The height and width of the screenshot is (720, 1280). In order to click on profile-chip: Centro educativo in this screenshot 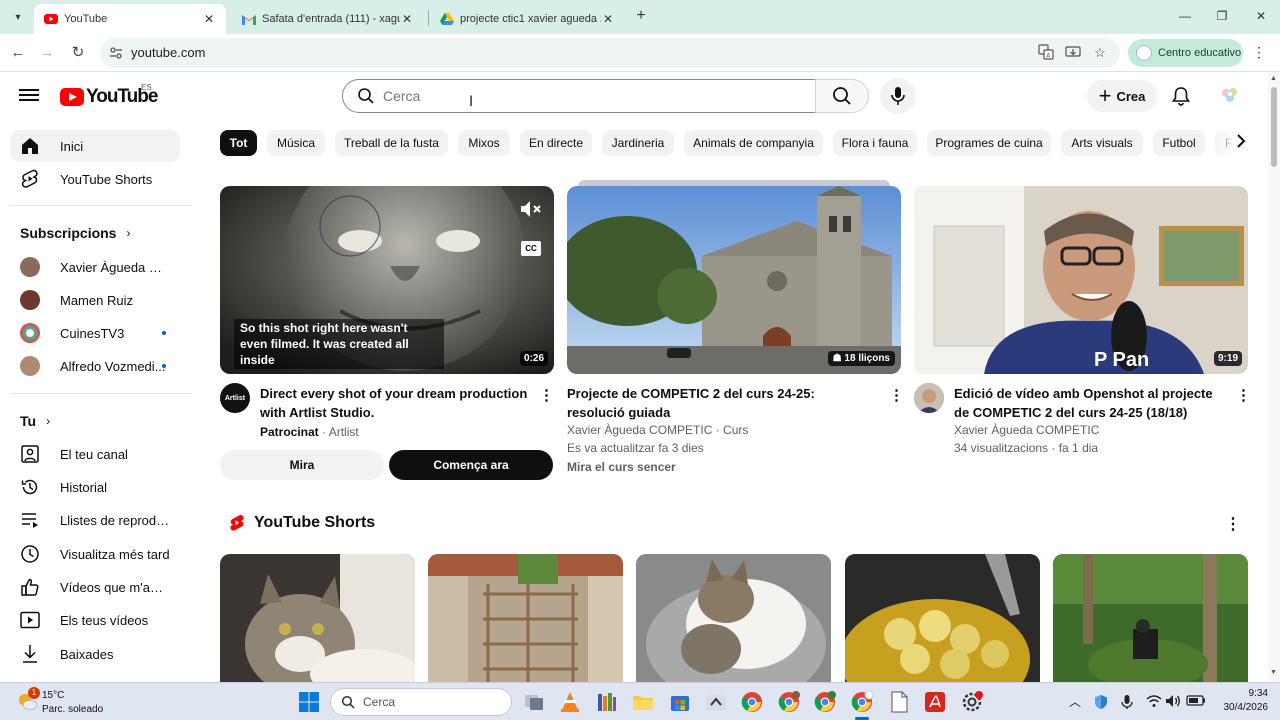, I will do `click(1185, 53)`.